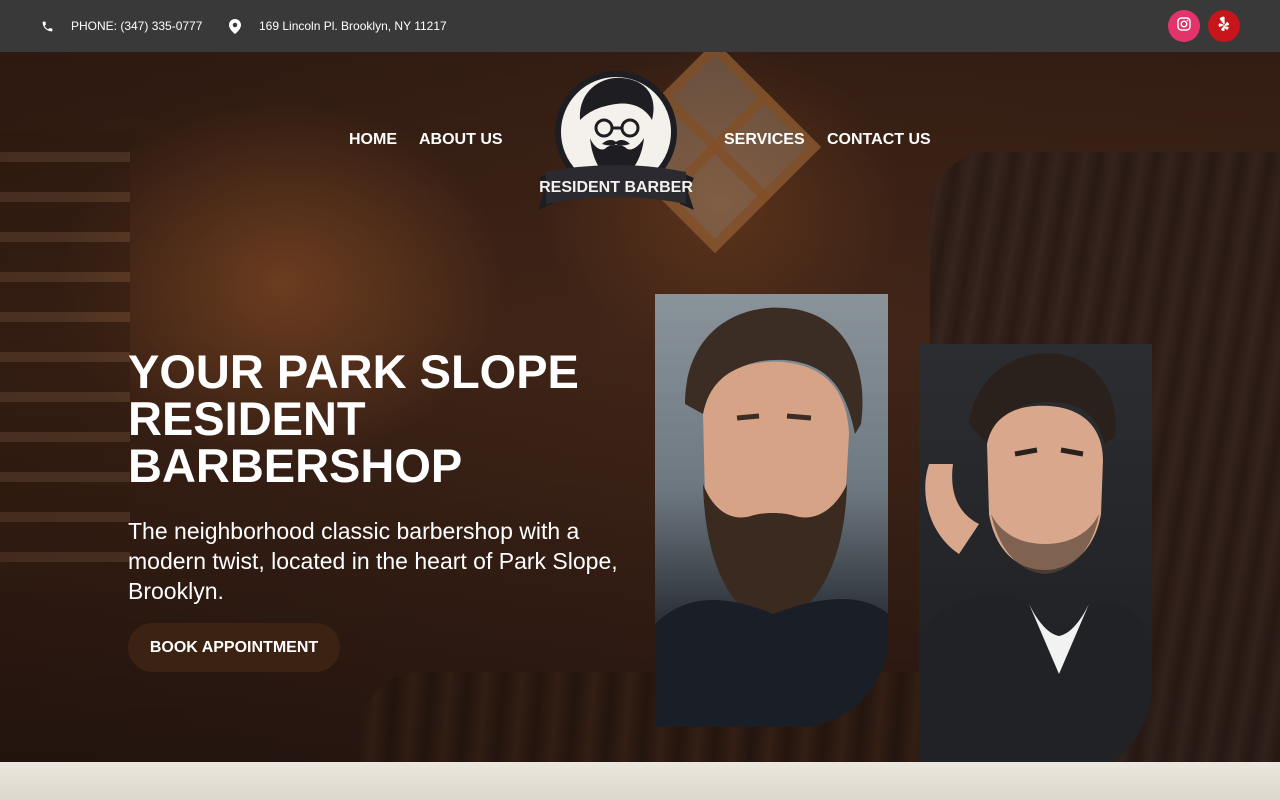  Describe the element at coordinates (295, 465) in the screenshot. I see `headline-line-3: BARBERSHOP` at that location.